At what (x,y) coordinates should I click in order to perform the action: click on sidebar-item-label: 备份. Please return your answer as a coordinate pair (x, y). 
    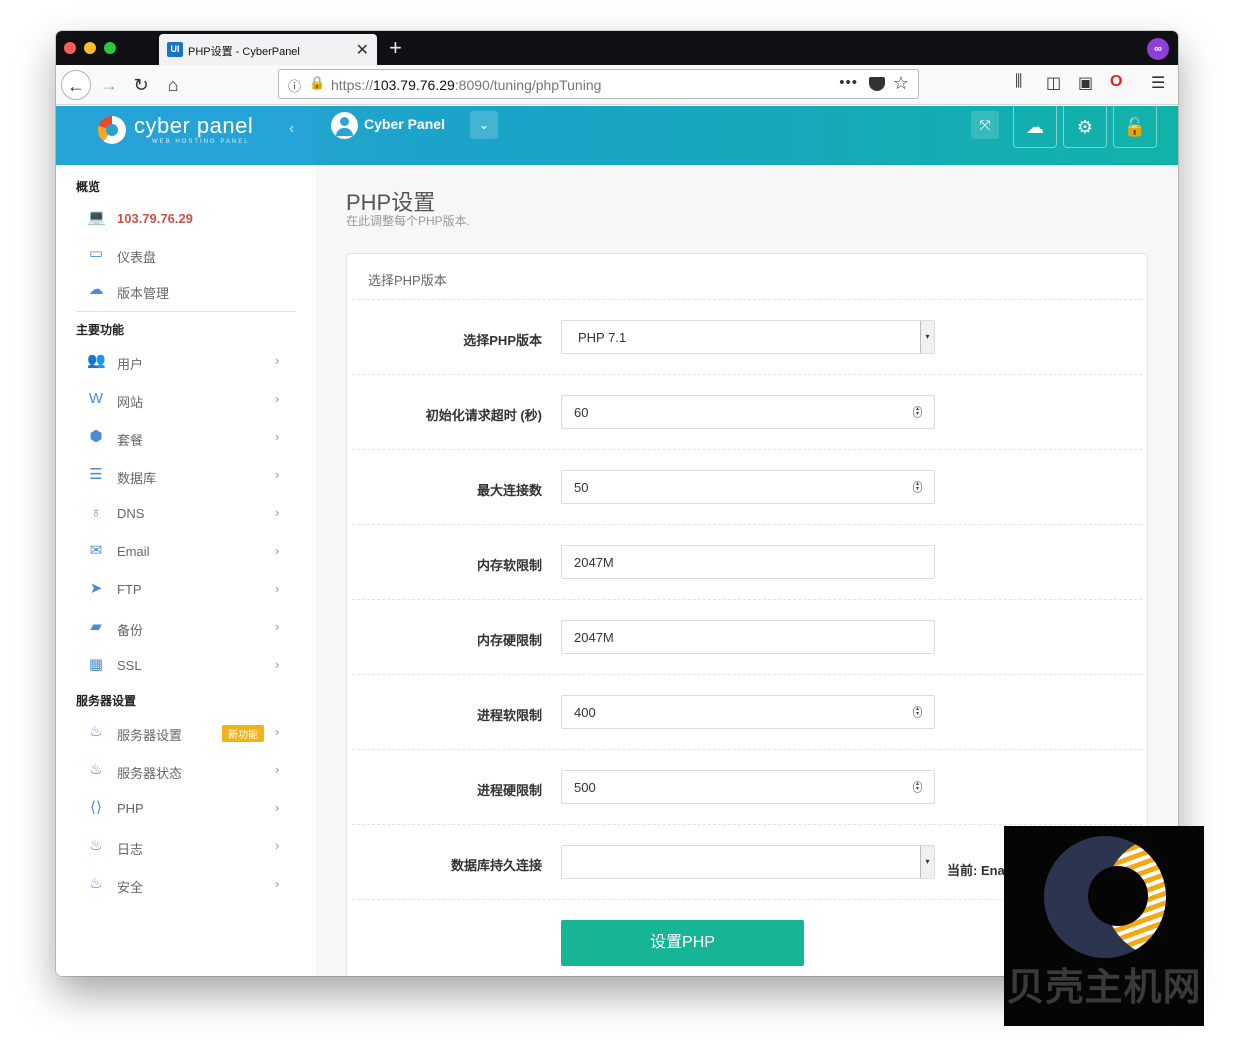
    Looking at the image, I should click on (130, 630).